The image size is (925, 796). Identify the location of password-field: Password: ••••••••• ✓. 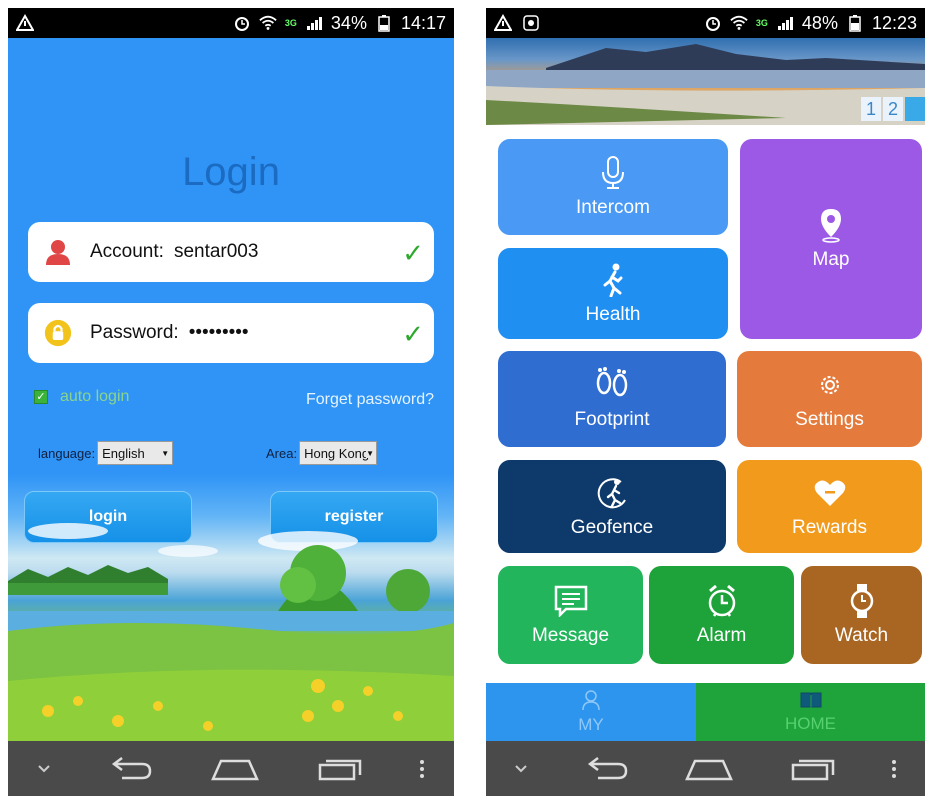
(231, 333).